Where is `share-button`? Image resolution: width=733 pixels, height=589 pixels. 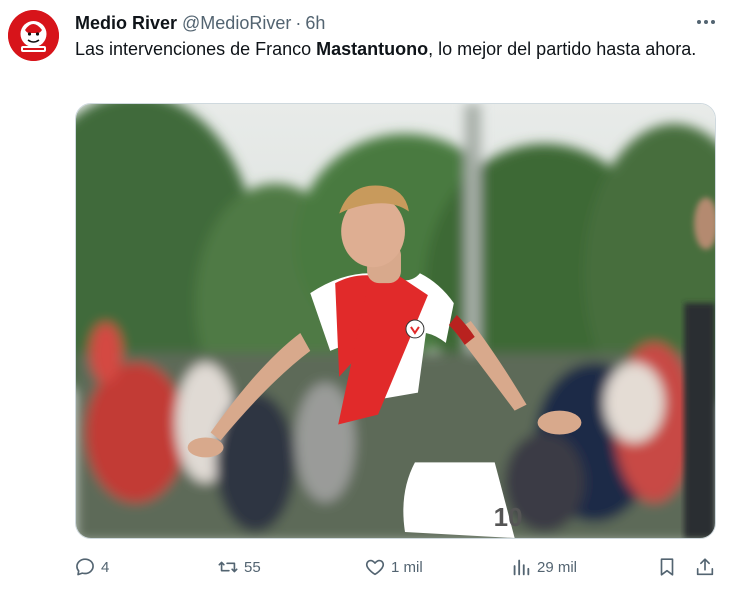
share-button is located at coordinates (707, 567).